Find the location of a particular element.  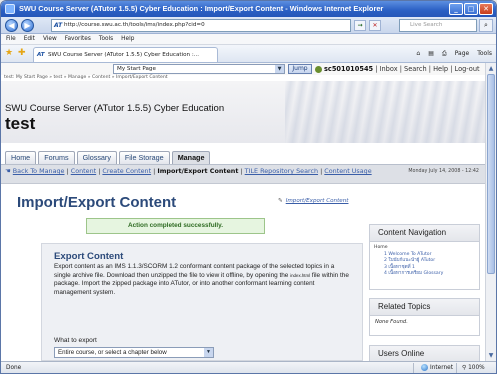

scroll-thumb is located at coordinates (491, 174).